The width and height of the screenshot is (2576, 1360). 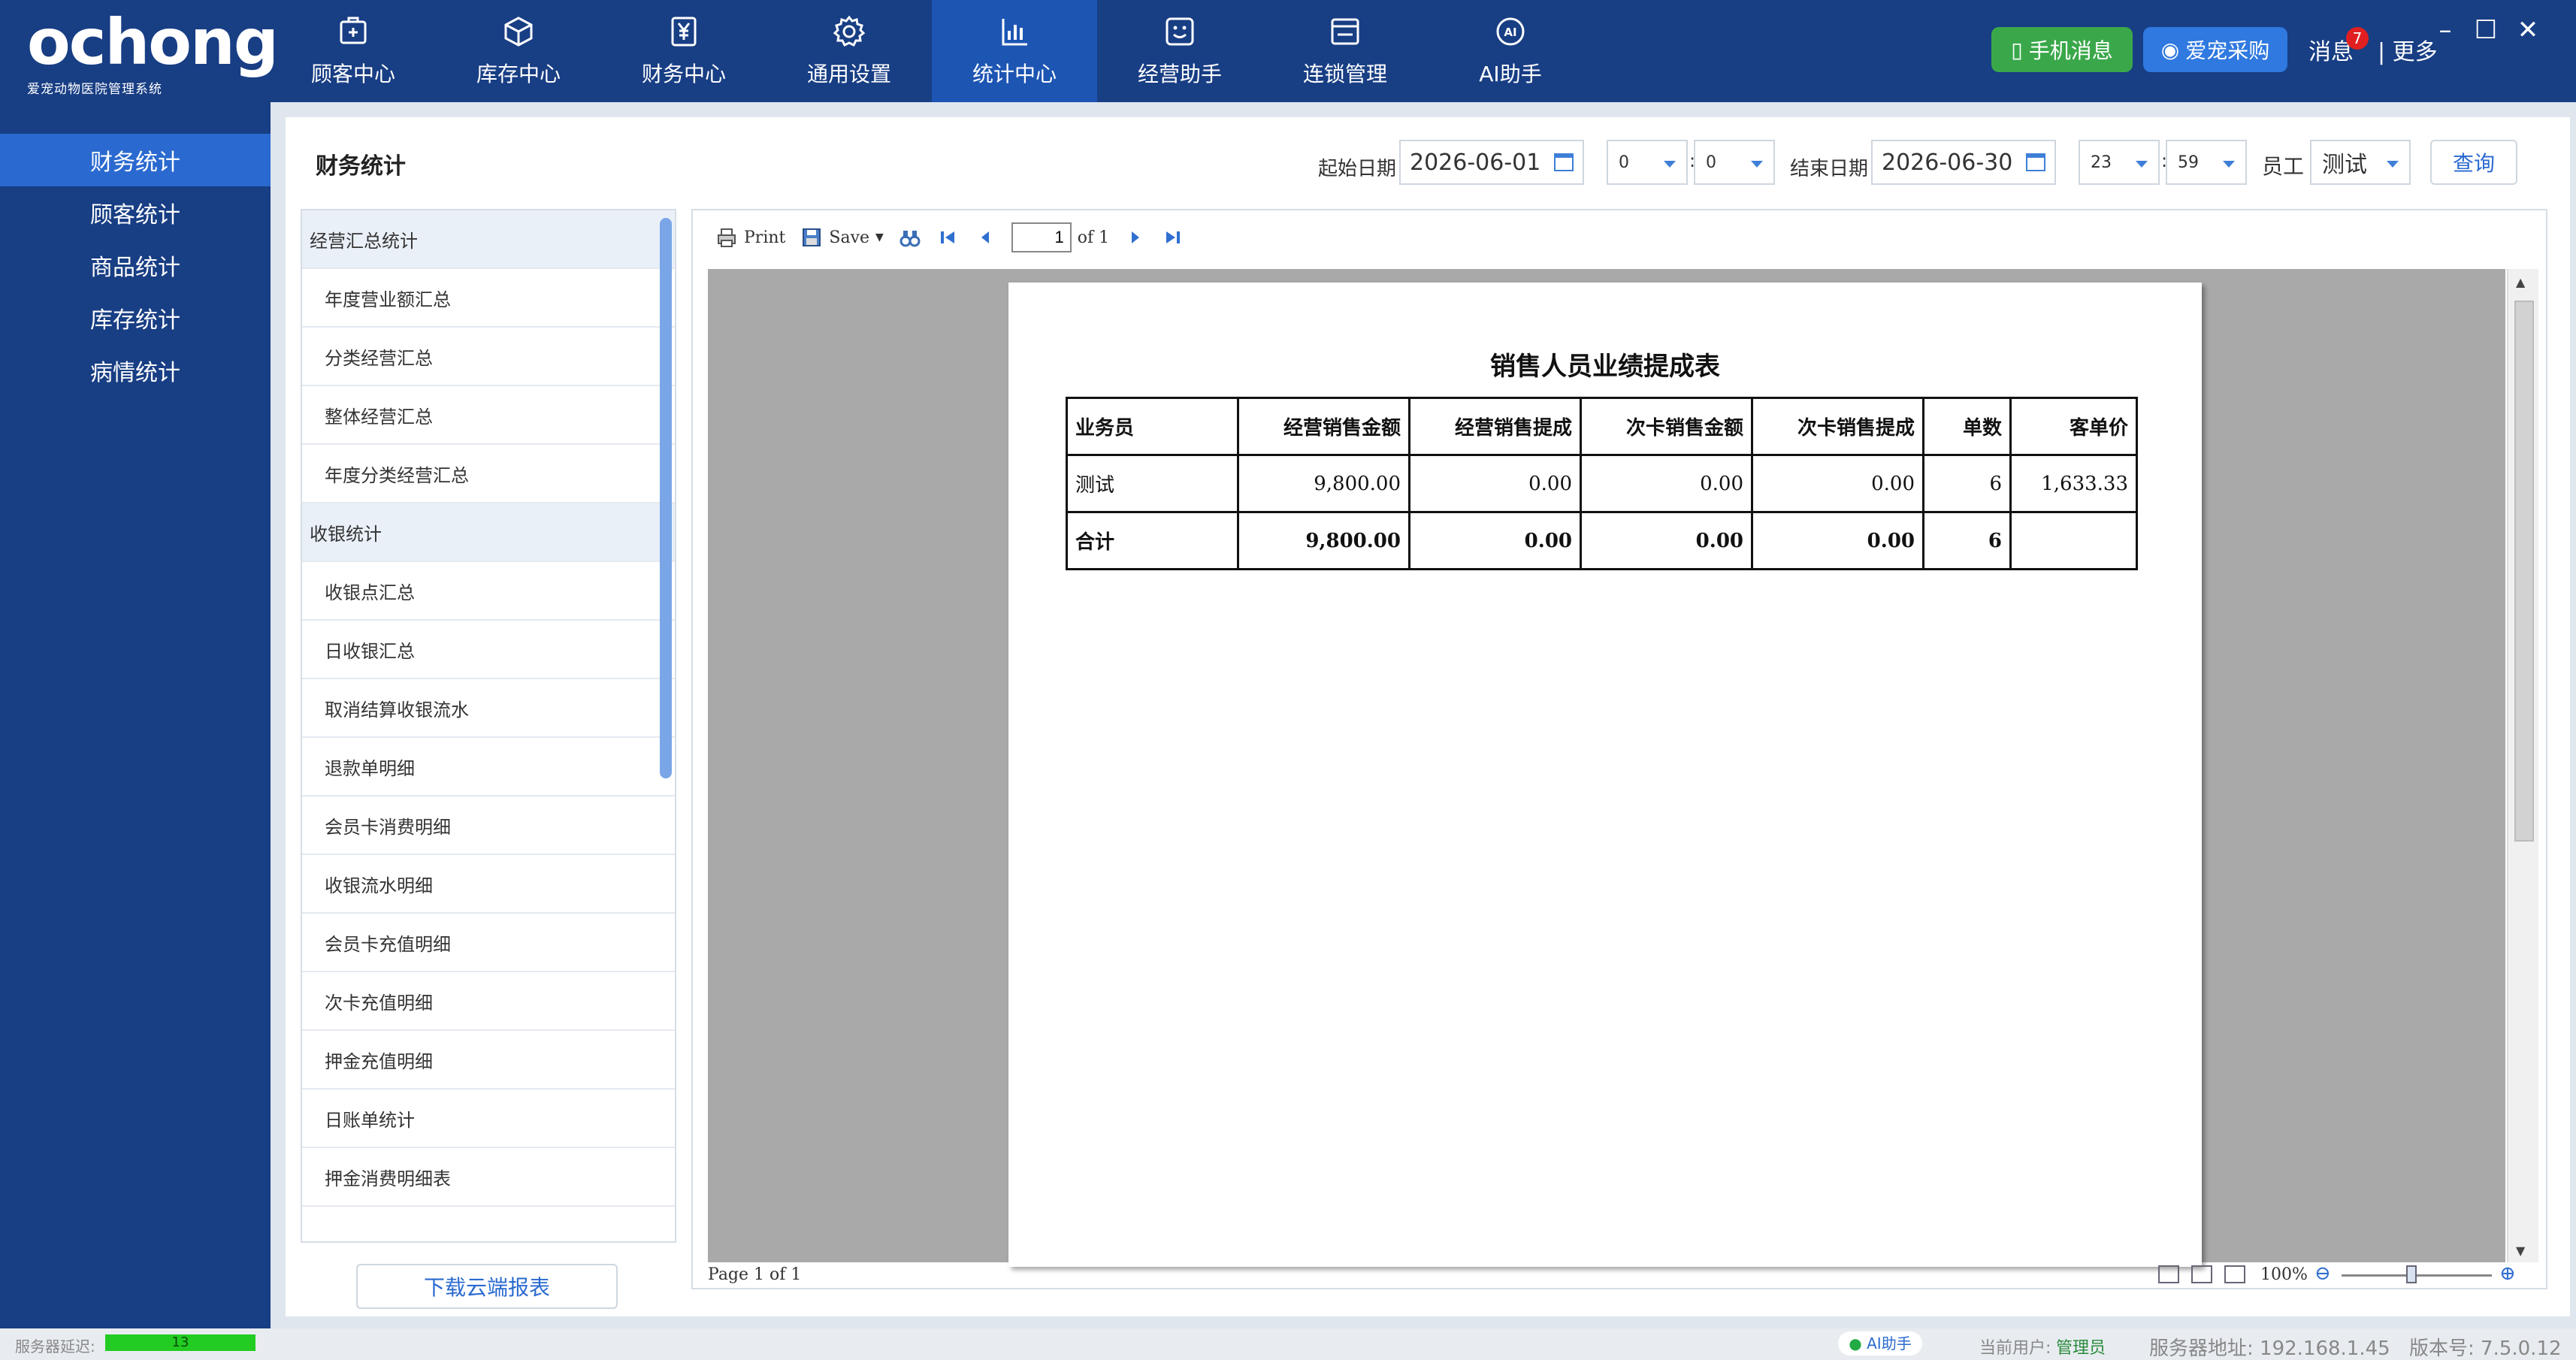 I want to click on list-scrollbar, so click(x=666, y=498).